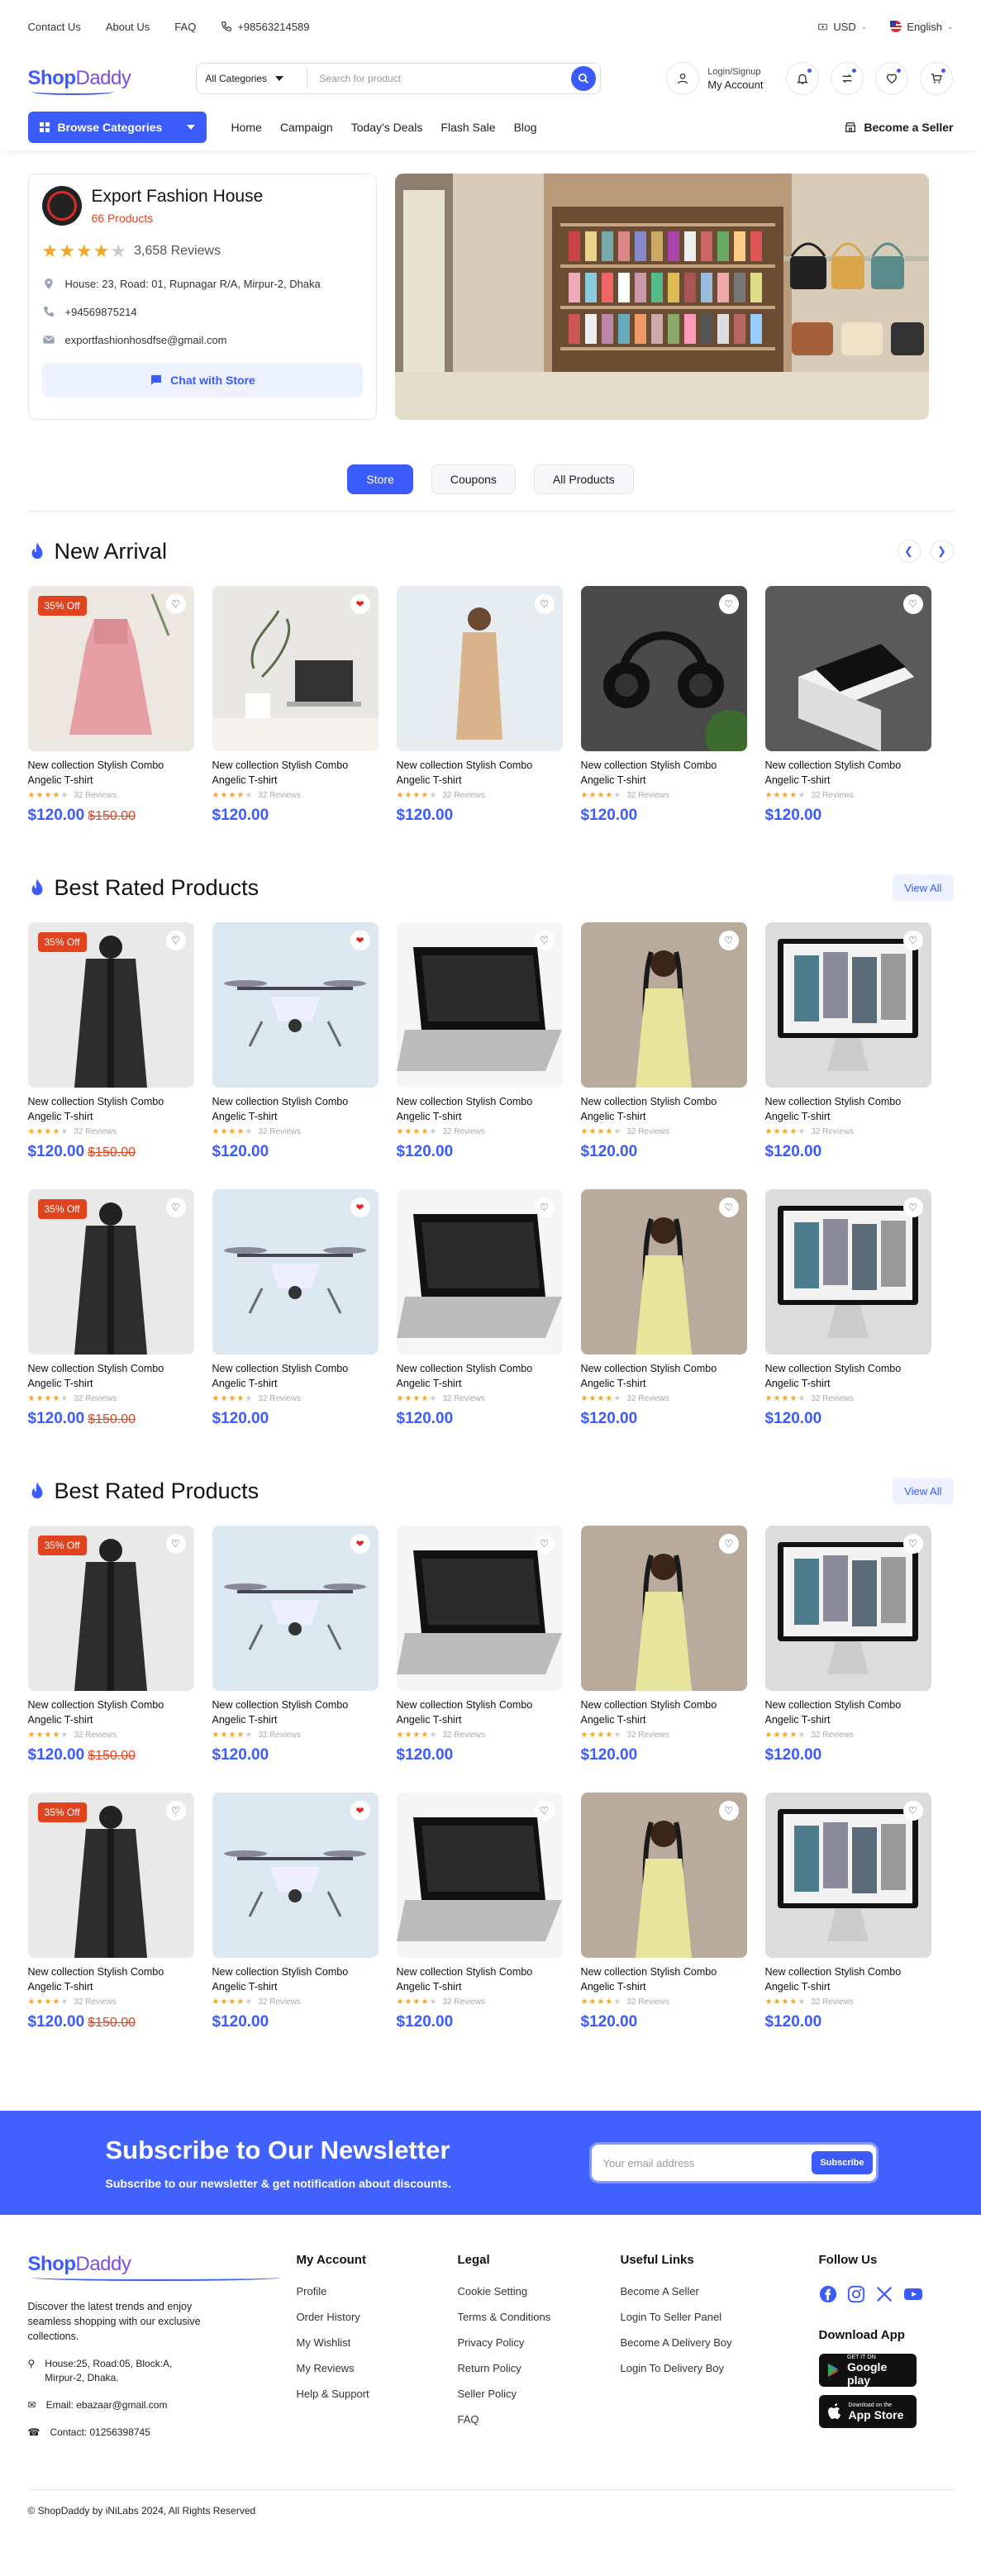  Describe the element at coordinates (539, 2317) in the screenshot. I see `footer-link: Terms & Conditions` at that location.